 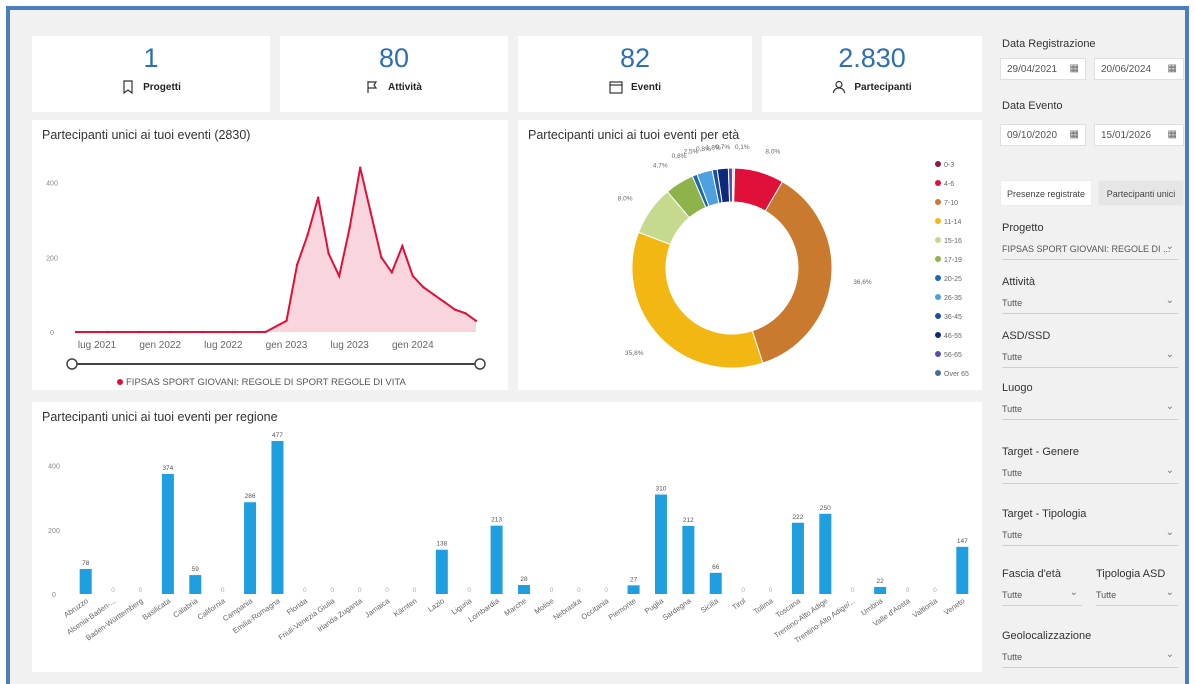 What do you see at coordinates (1090, 357) in the screenshot?
I see `asd-ssd-select: Tutte ⌄` at bounding box center [1090, 357].